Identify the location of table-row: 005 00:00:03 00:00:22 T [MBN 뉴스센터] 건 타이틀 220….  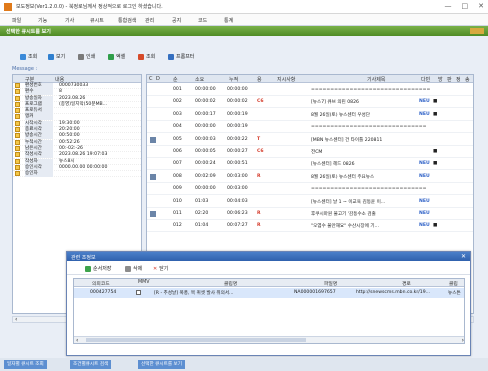
(310, 140).